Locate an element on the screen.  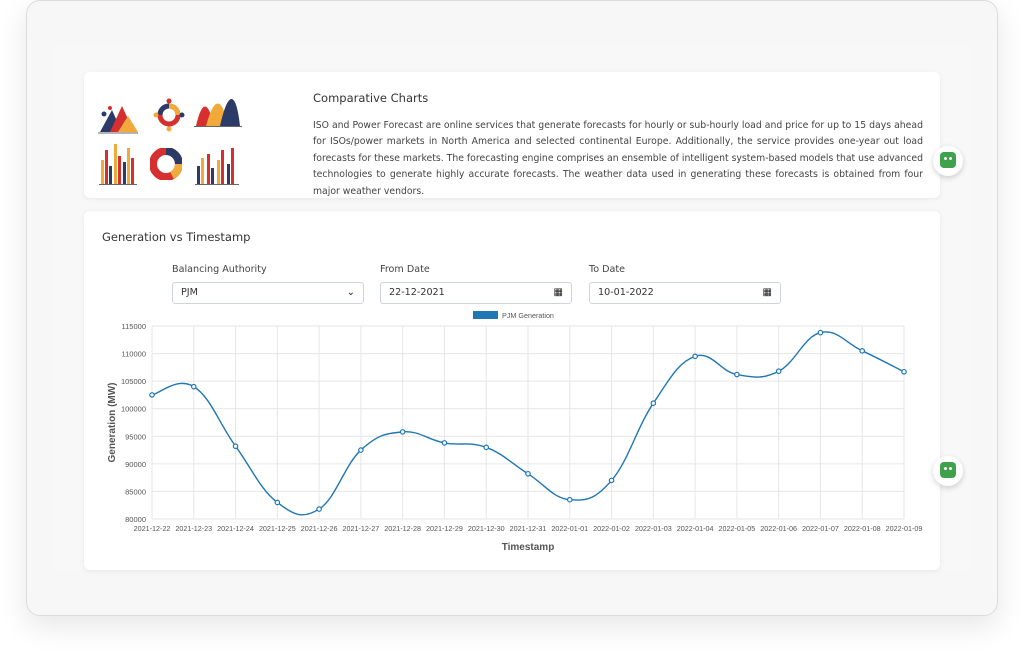
x-tick-label: 2021-12-27 is located at coordinates (360, 528).